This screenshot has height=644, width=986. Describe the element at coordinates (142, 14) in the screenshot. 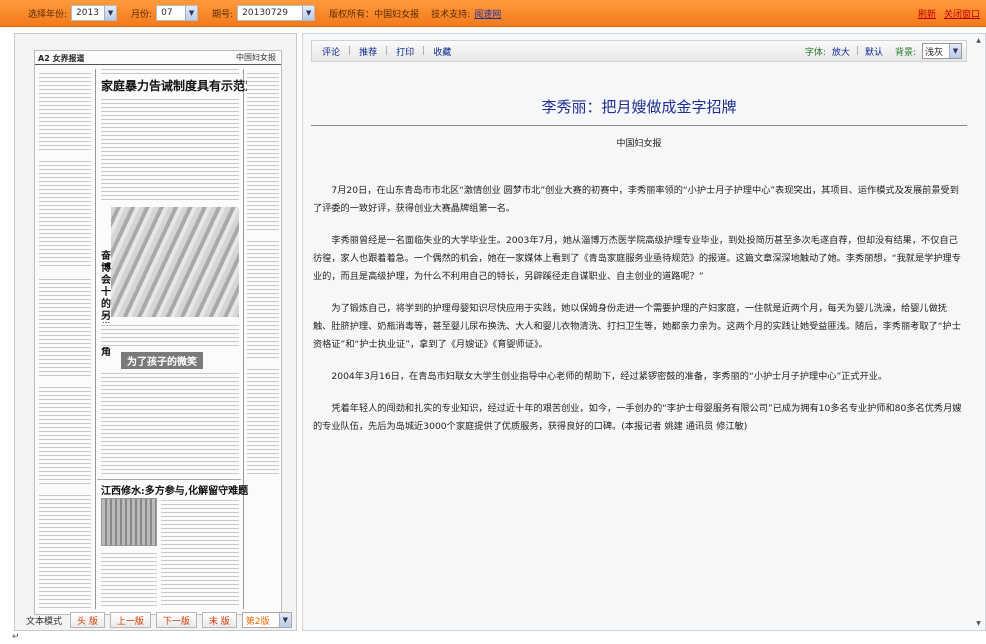

I see `month-label: 月份:` at that location.